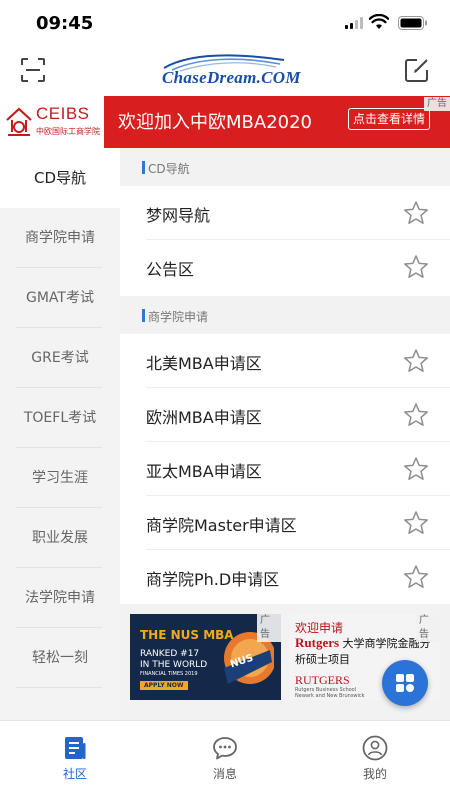 This screenshot has width=450, height=800. I want to click on sidebar-item-label: 轻松一刻, so click(60, 658).